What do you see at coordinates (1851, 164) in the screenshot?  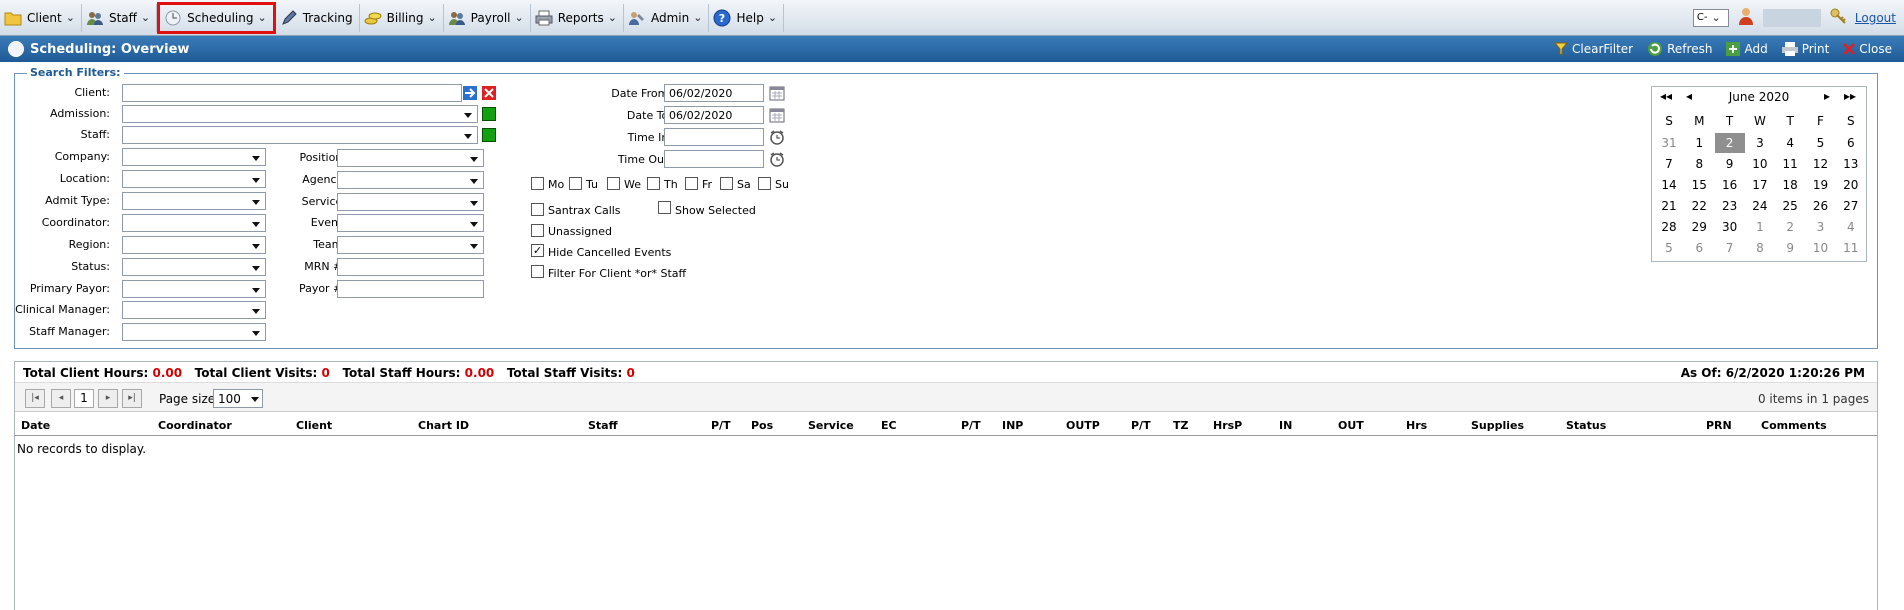 I see `calendar-day: 13` at bounding box center [1851, 164].